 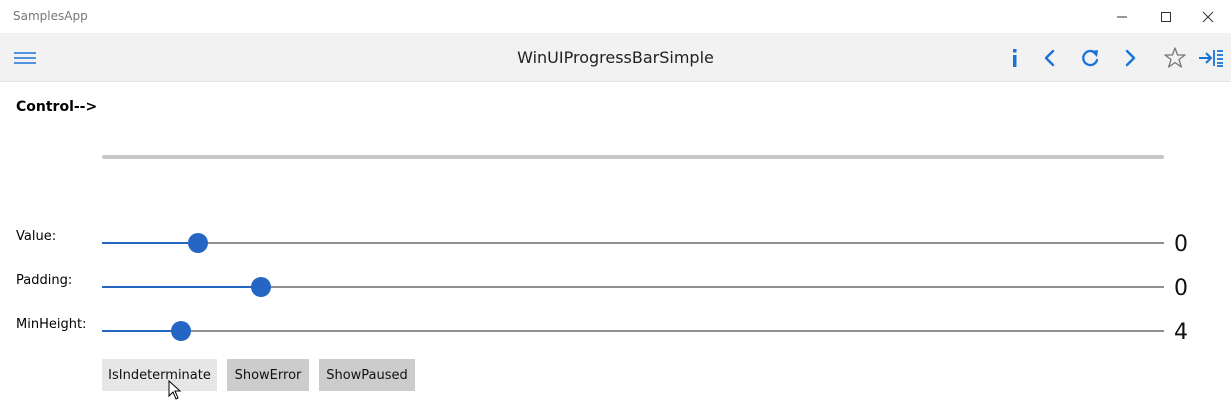 What do you see at coordinates (633, 287) in the screenshot?
I see `padding-slider` at bounding box center [633, 287].